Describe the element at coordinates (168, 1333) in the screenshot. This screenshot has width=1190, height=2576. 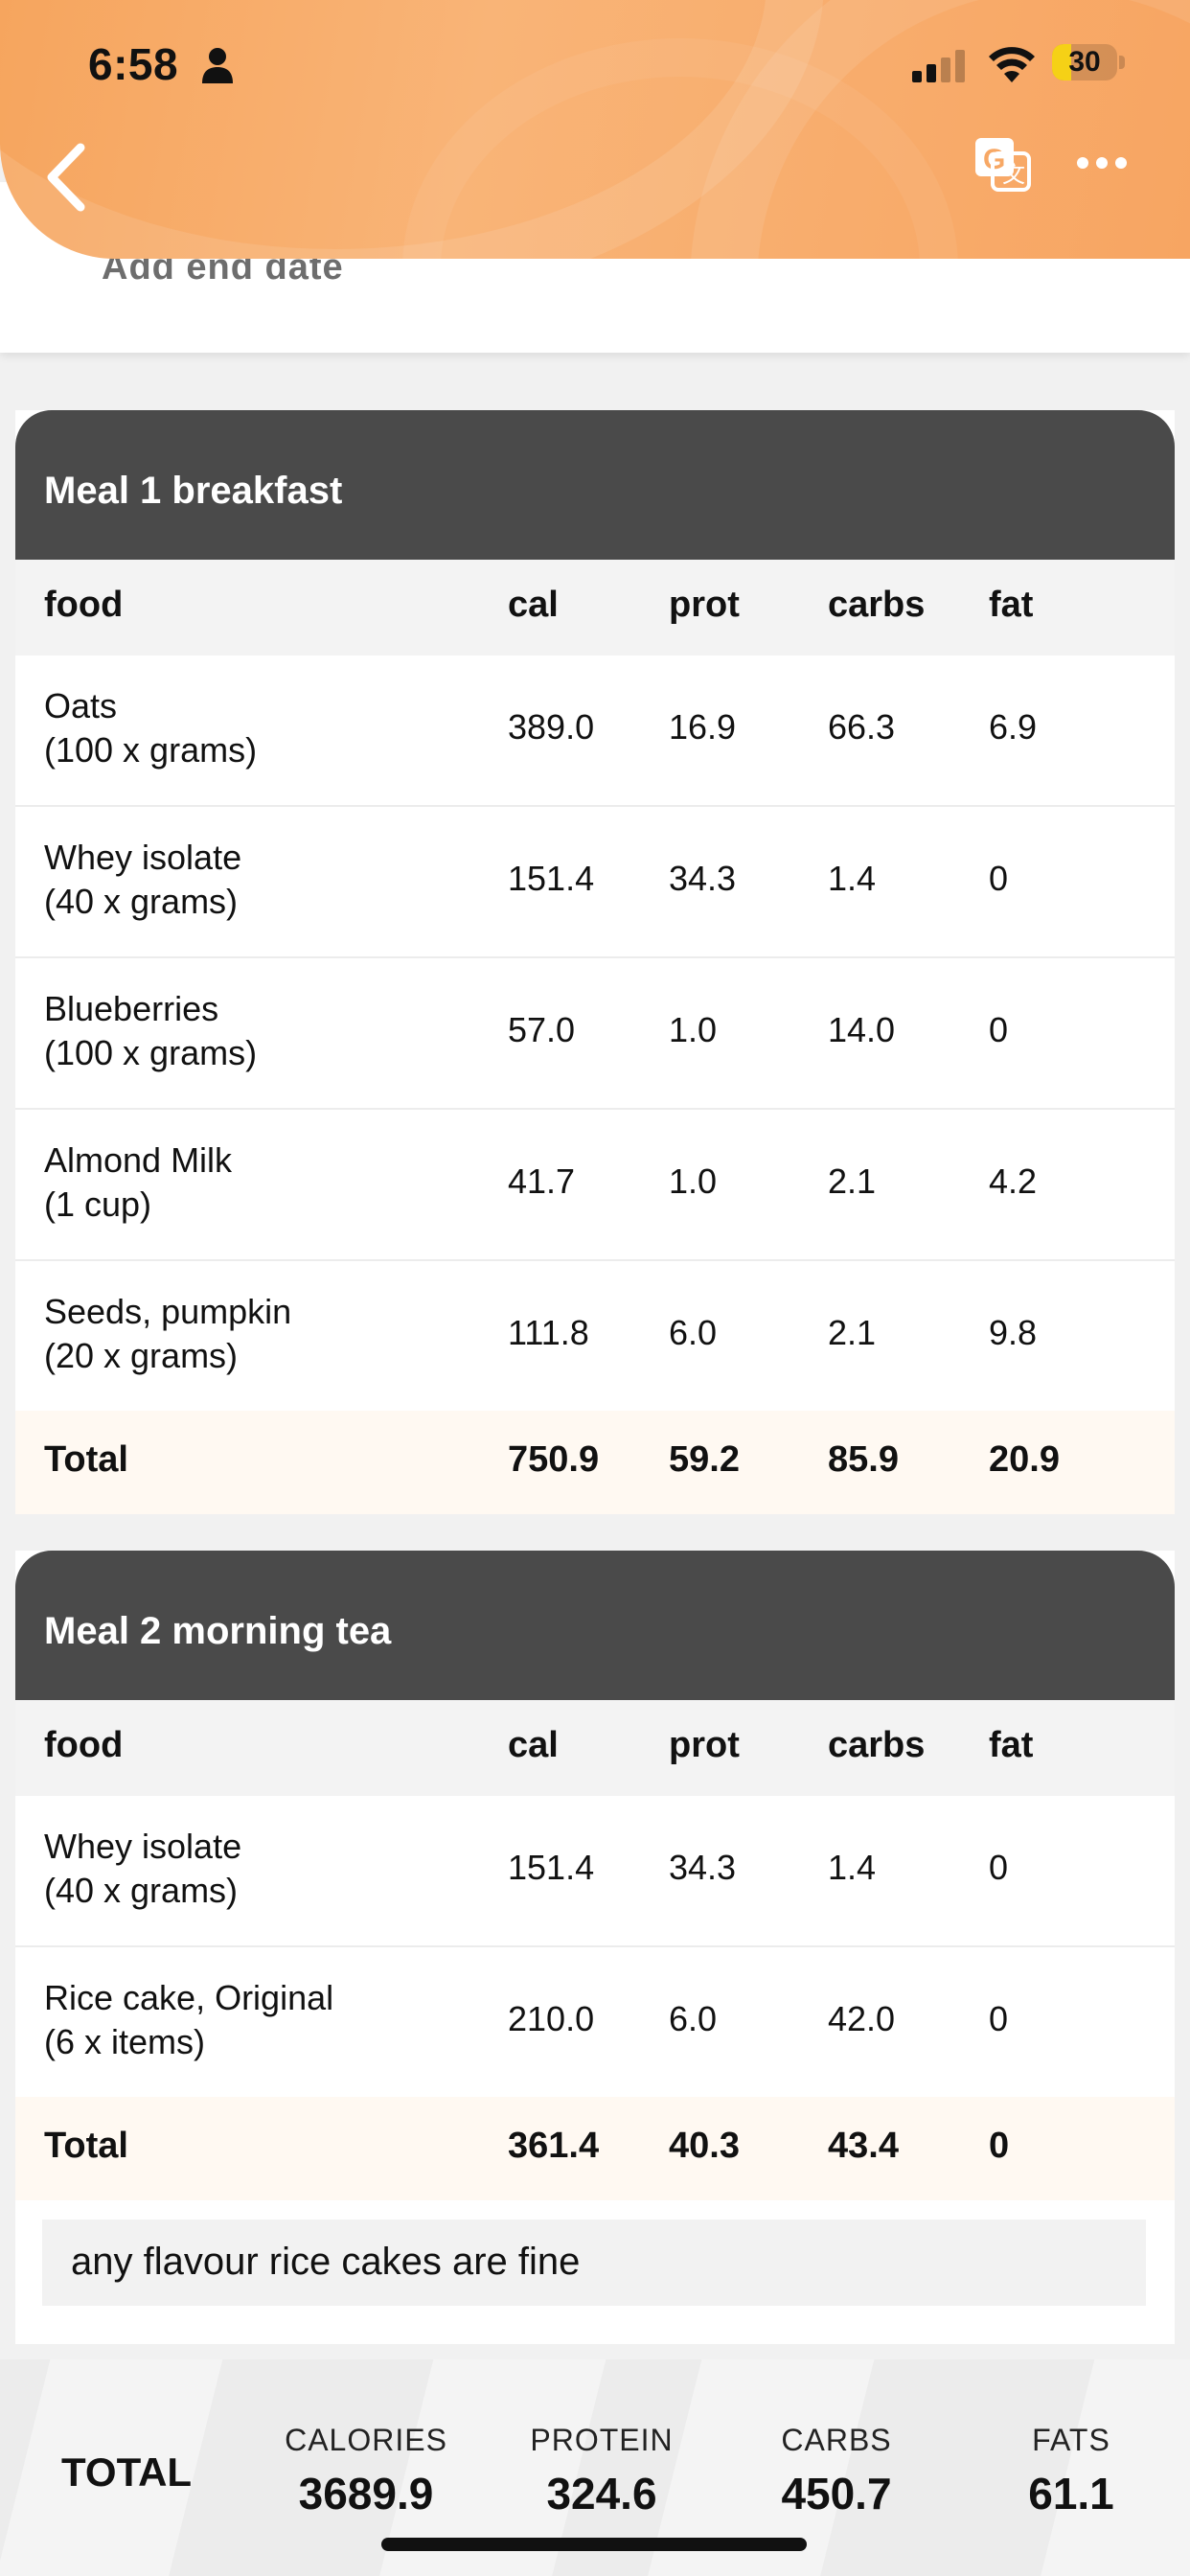
I see `food-cell: Seeds, pumpkin (20 x grams)` at that location.